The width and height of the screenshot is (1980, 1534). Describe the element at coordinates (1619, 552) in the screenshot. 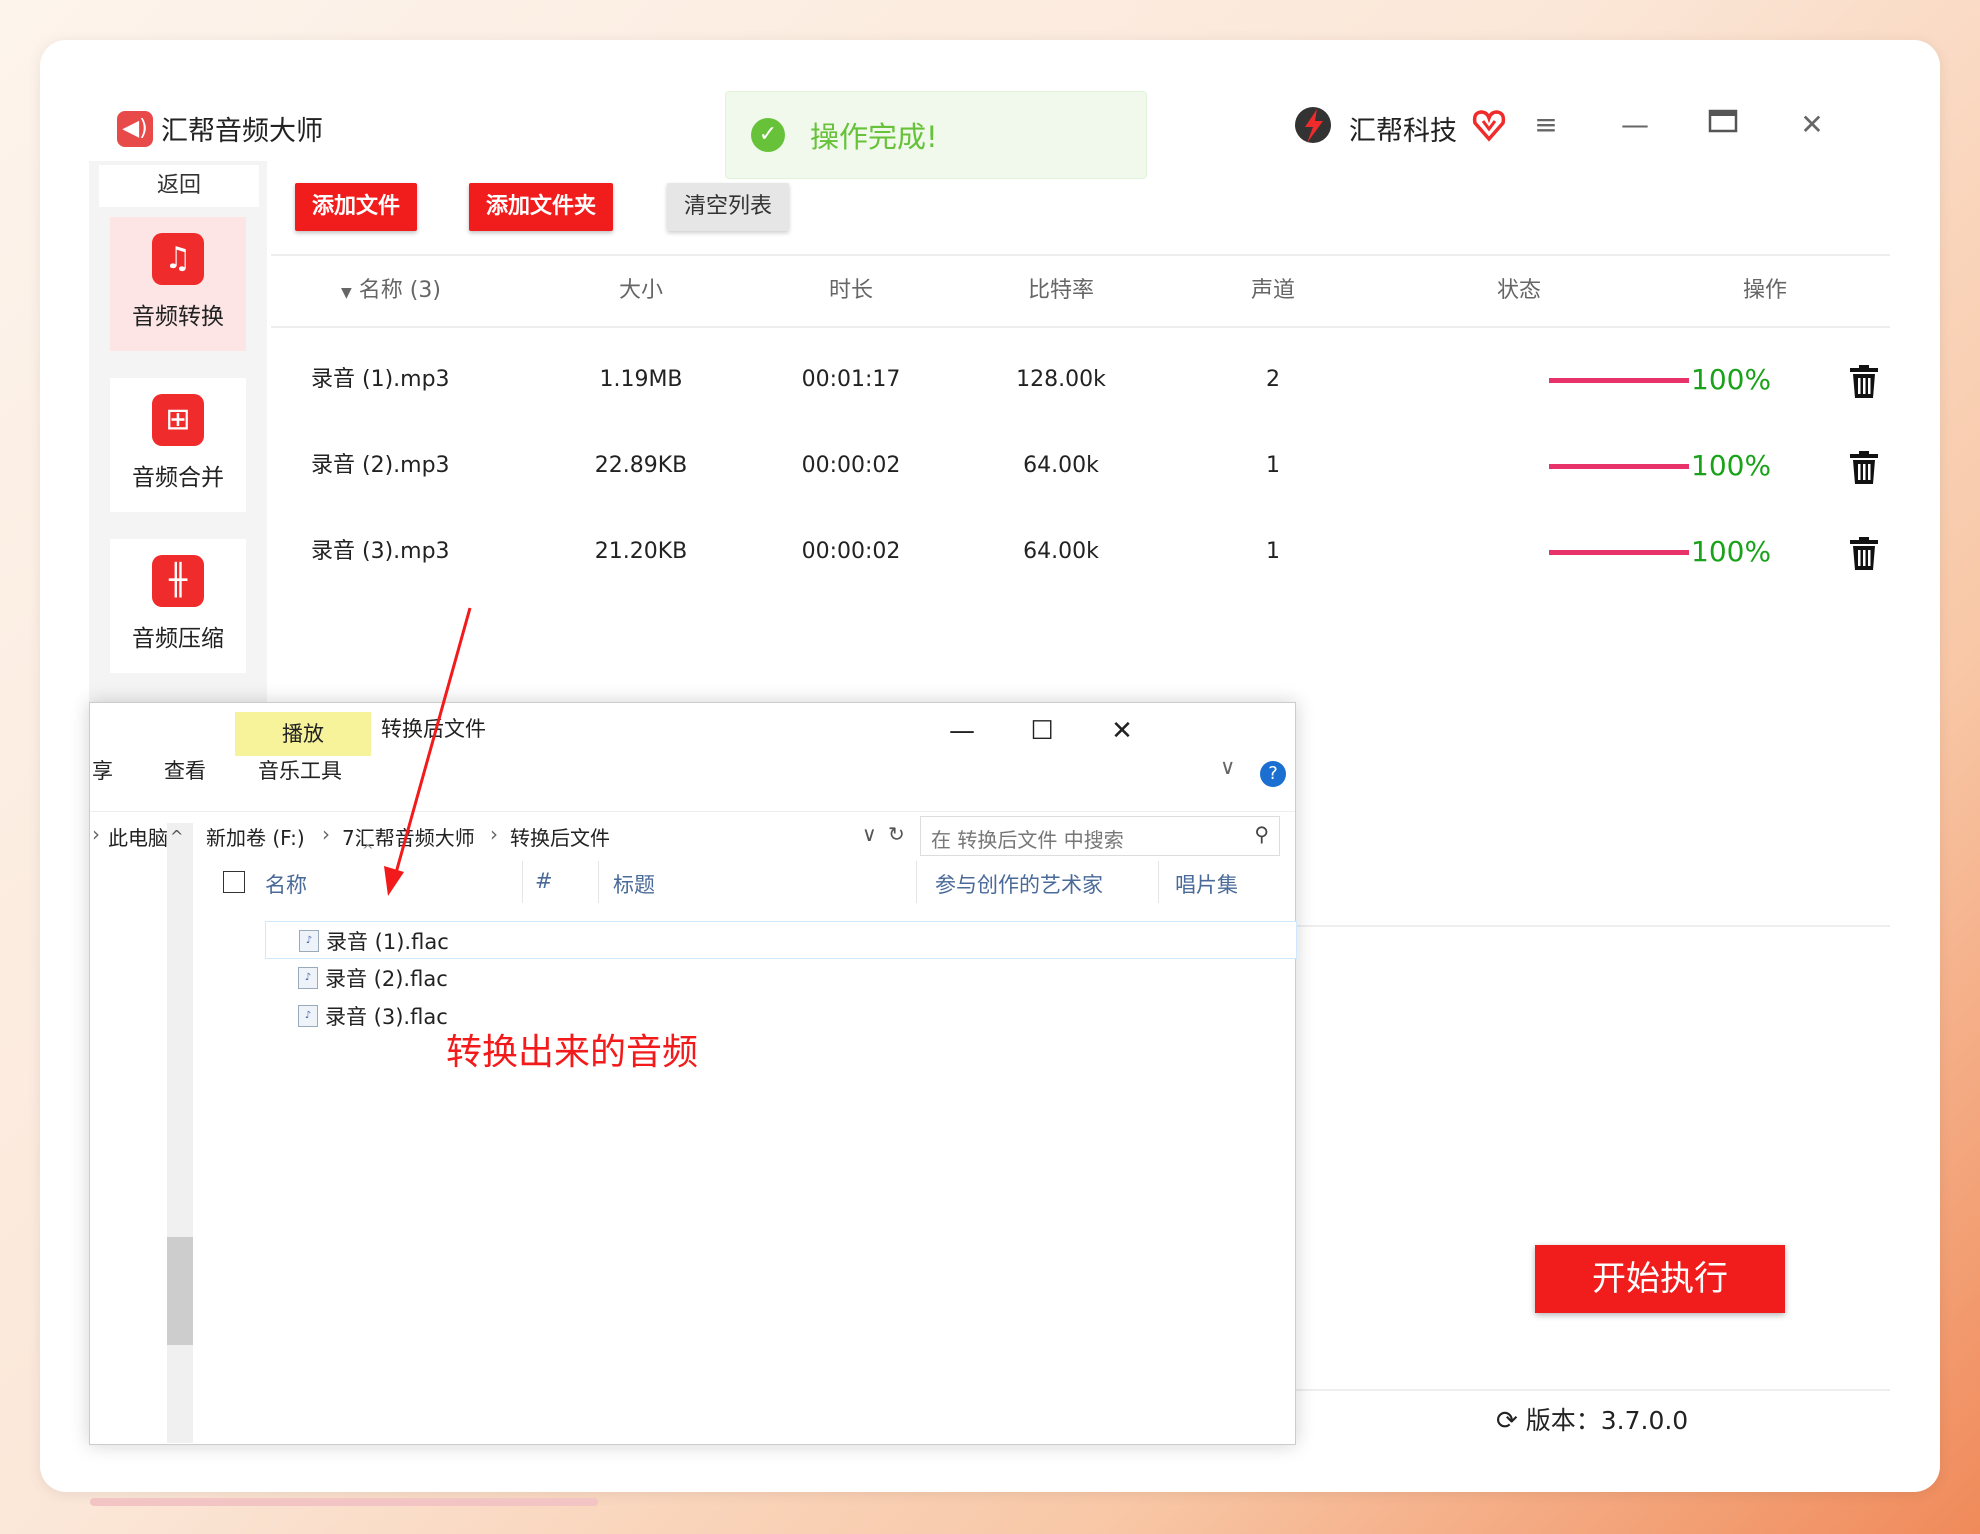

I see `progress-bar` at that location.